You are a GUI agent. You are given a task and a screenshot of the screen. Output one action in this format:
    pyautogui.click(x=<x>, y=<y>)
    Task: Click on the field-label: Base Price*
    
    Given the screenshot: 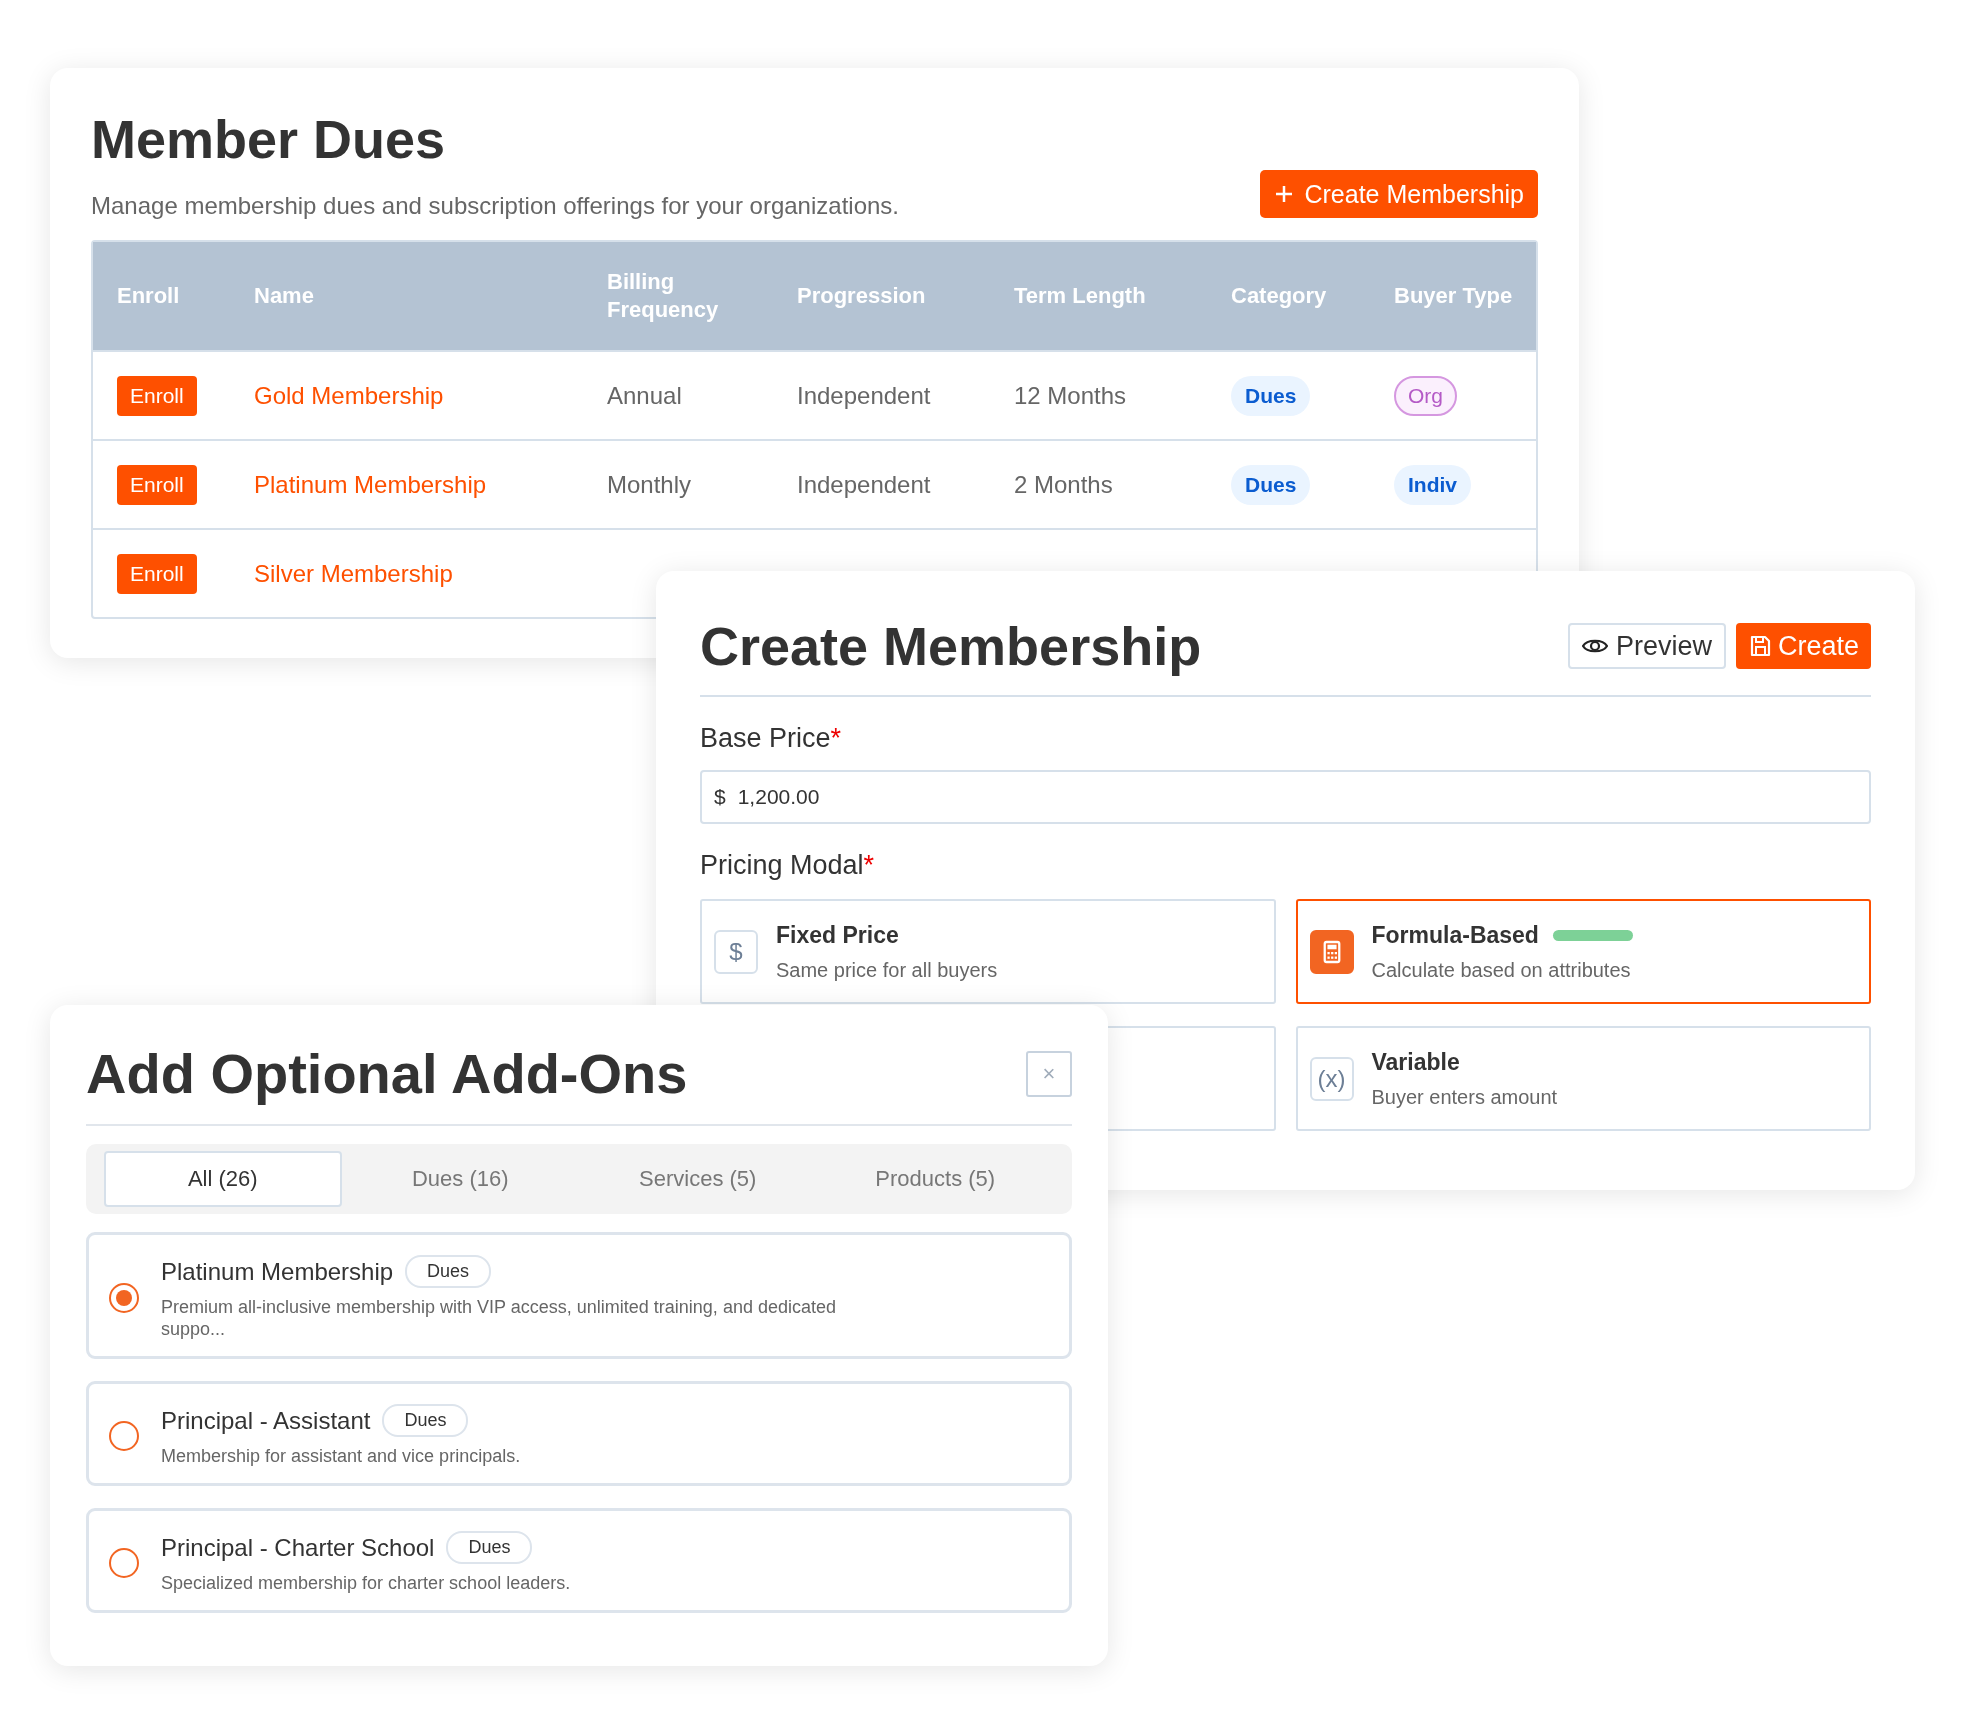 What is the action you would take?
    pyautogui.click(x=771, y=738)
    